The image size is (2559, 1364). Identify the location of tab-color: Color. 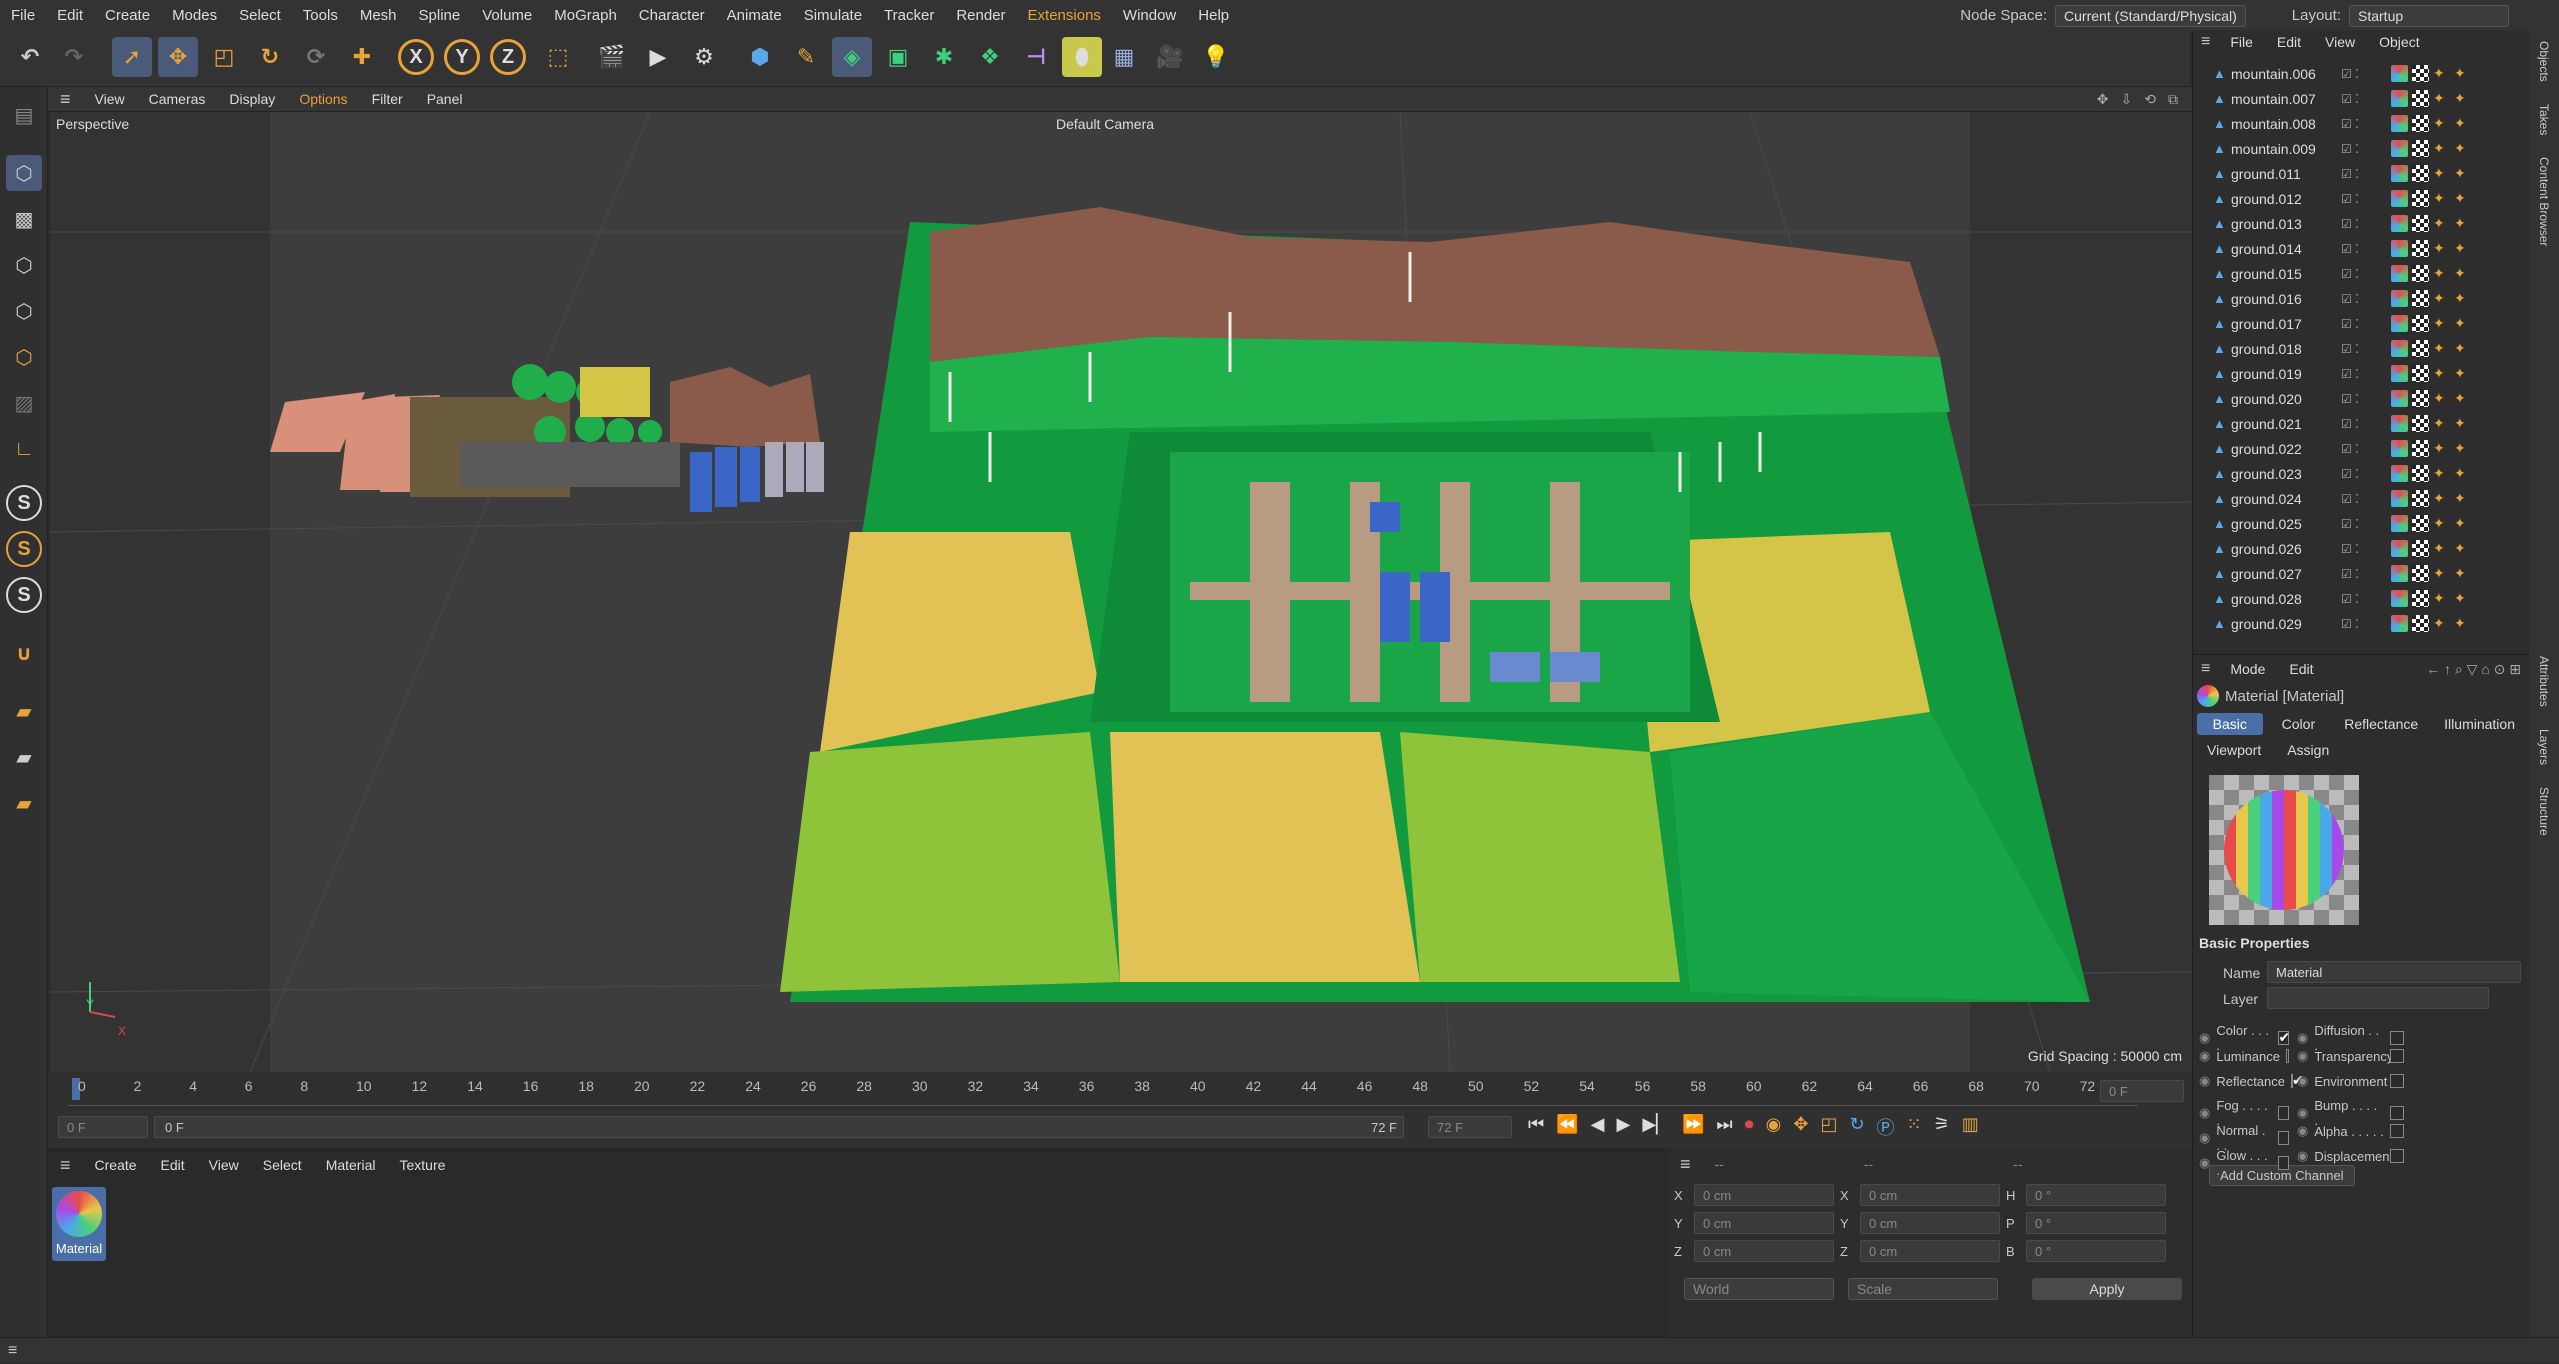
(2299, 724).